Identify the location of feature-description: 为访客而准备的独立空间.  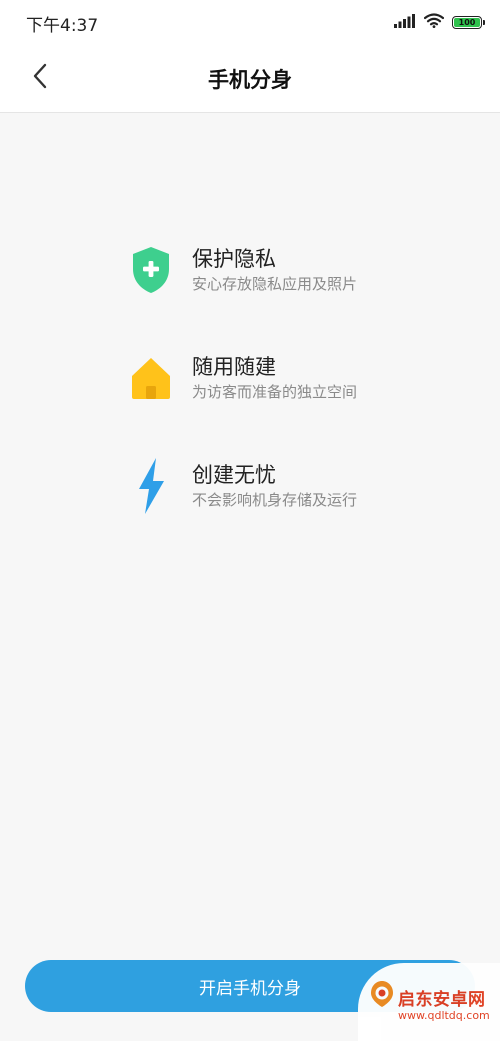
(275, 392).